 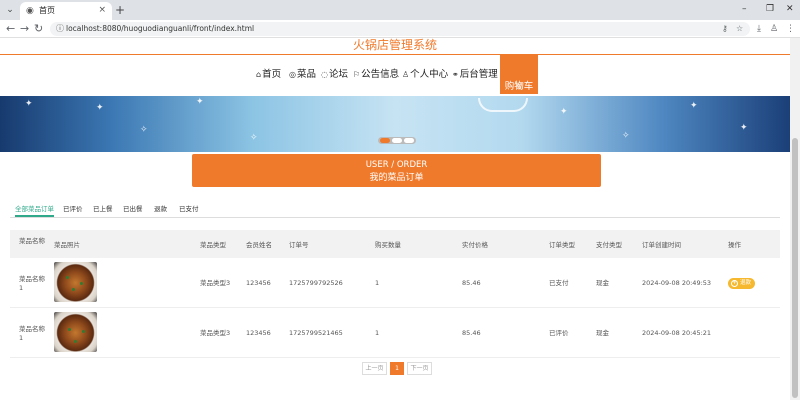 I want to click on globe-icon: ◉, so click(x=30, y=11).